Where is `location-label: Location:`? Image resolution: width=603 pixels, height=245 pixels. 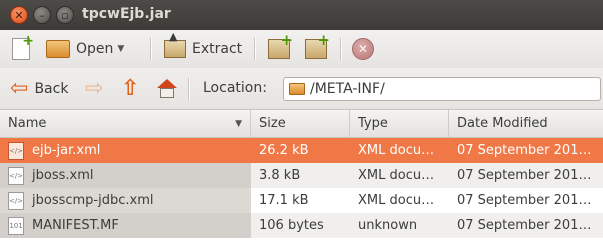
location-label: Location: is located at coordinates (235, 88).